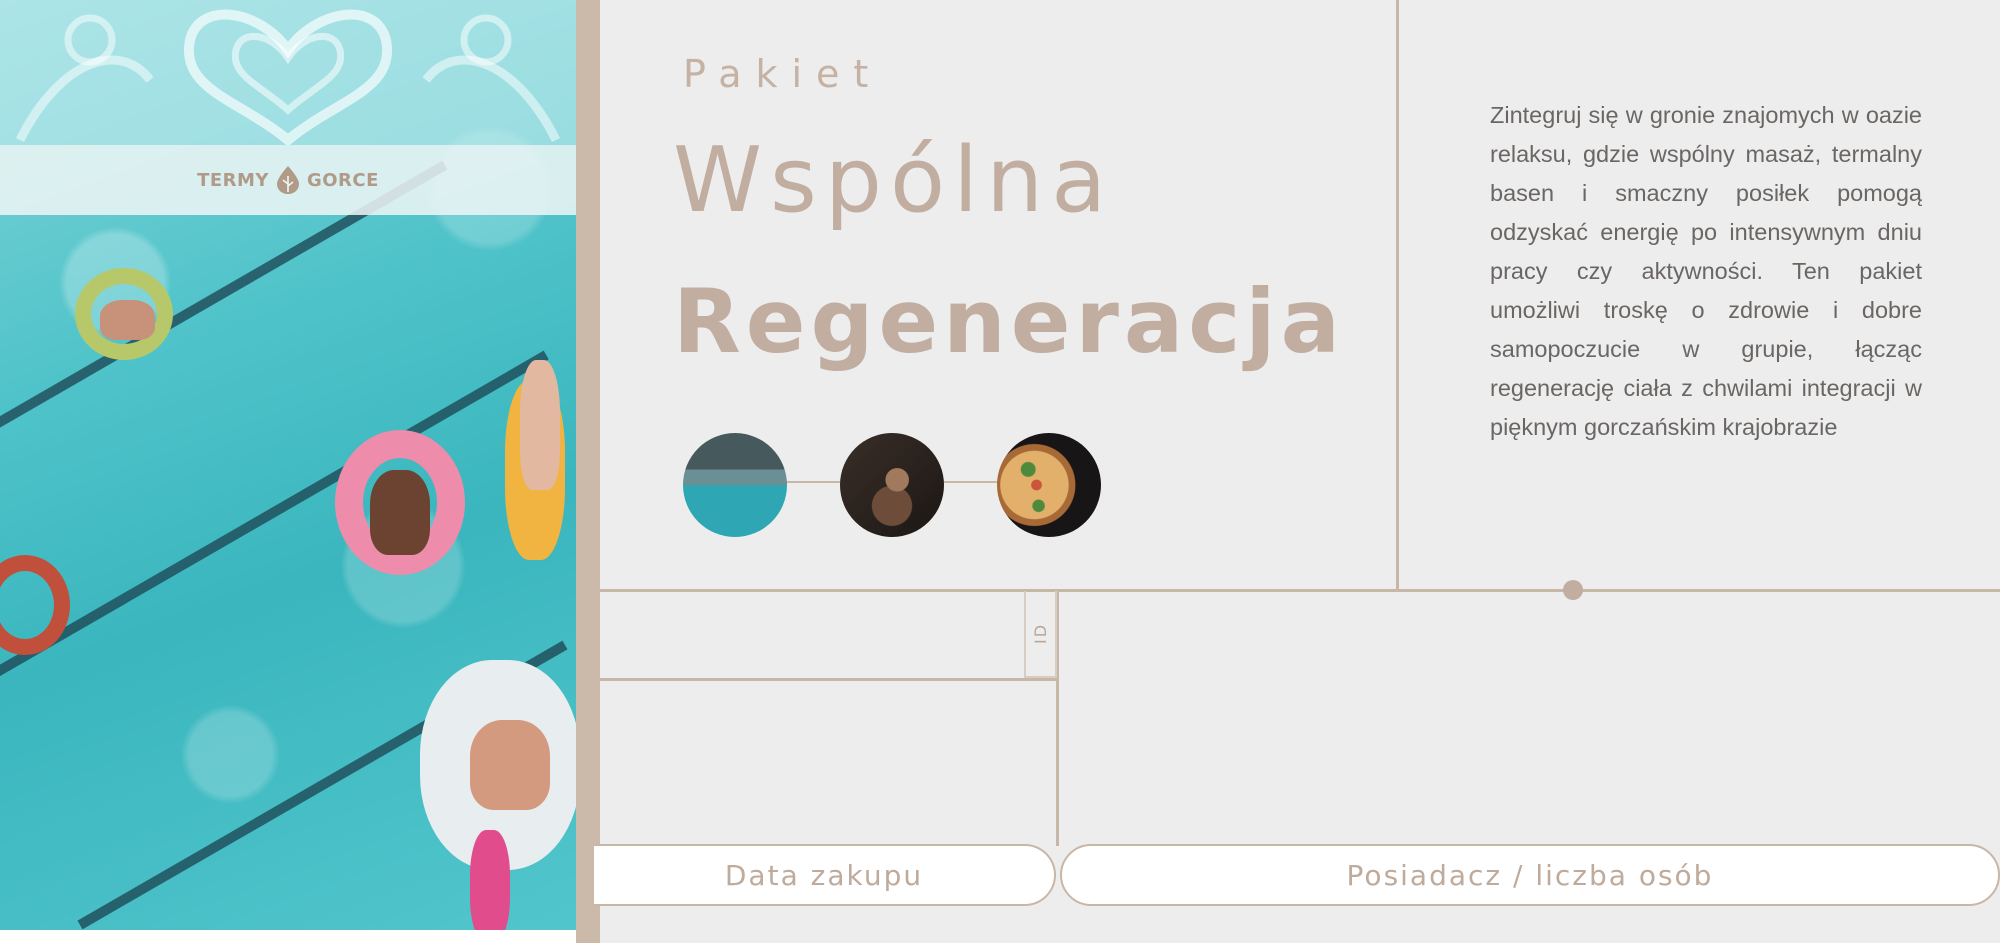 The image size is (2000, 943). I want to click on purchase-date-field: Data zakupu, so click(825, 875).